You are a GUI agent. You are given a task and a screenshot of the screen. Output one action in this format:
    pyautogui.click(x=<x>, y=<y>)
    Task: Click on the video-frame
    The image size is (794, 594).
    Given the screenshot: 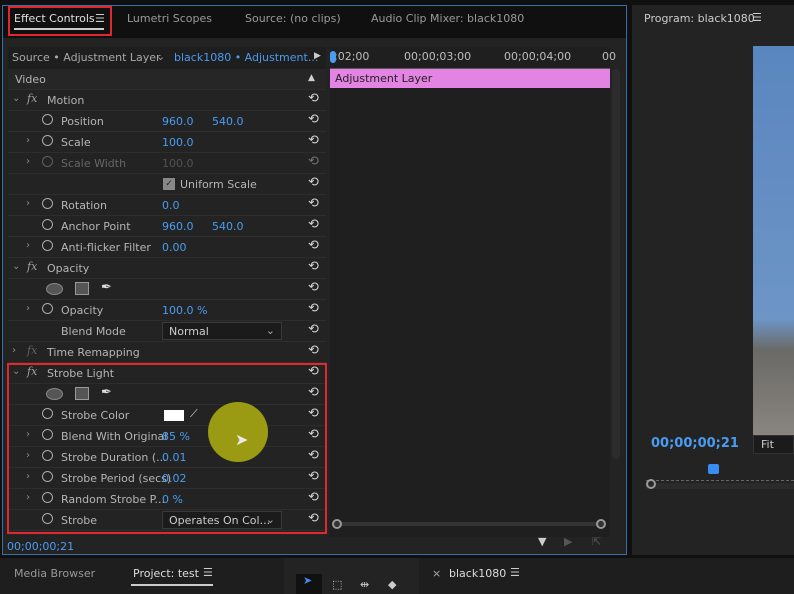 What is the action you would take?
    pyautogui.click(x=773, y=241)
    